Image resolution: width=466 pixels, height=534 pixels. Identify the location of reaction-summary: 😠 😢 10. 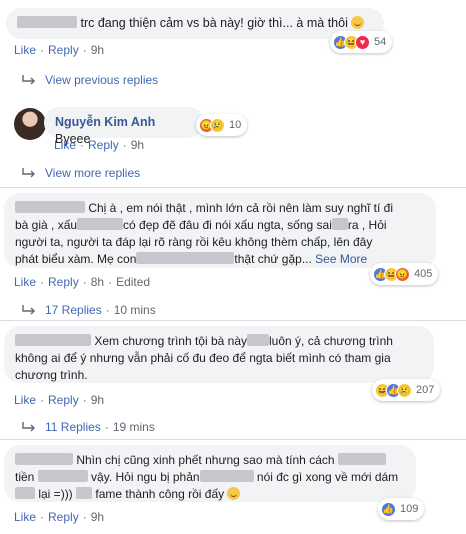
(222, 125).